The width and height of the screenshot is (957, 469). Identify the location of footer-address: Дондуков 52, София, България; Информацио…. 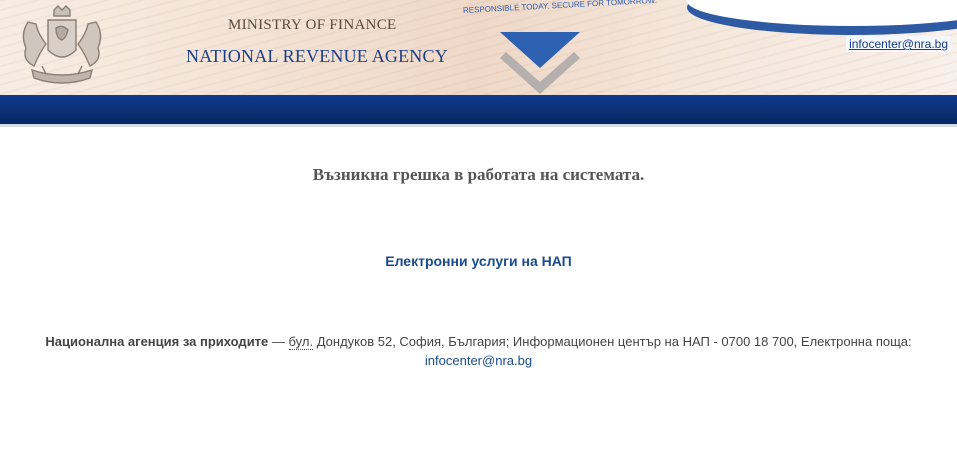
(612, 341).